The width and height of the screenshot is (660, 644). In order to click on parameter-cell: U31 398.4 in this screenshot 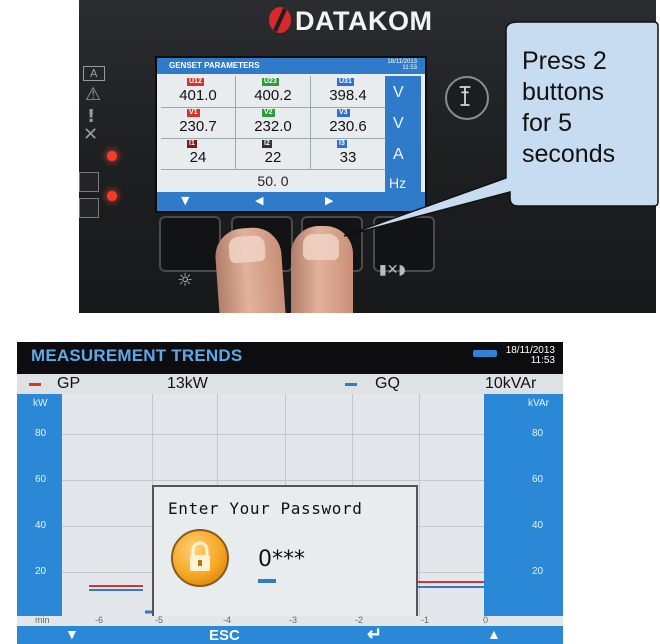, I will do `click(348, 92)`.